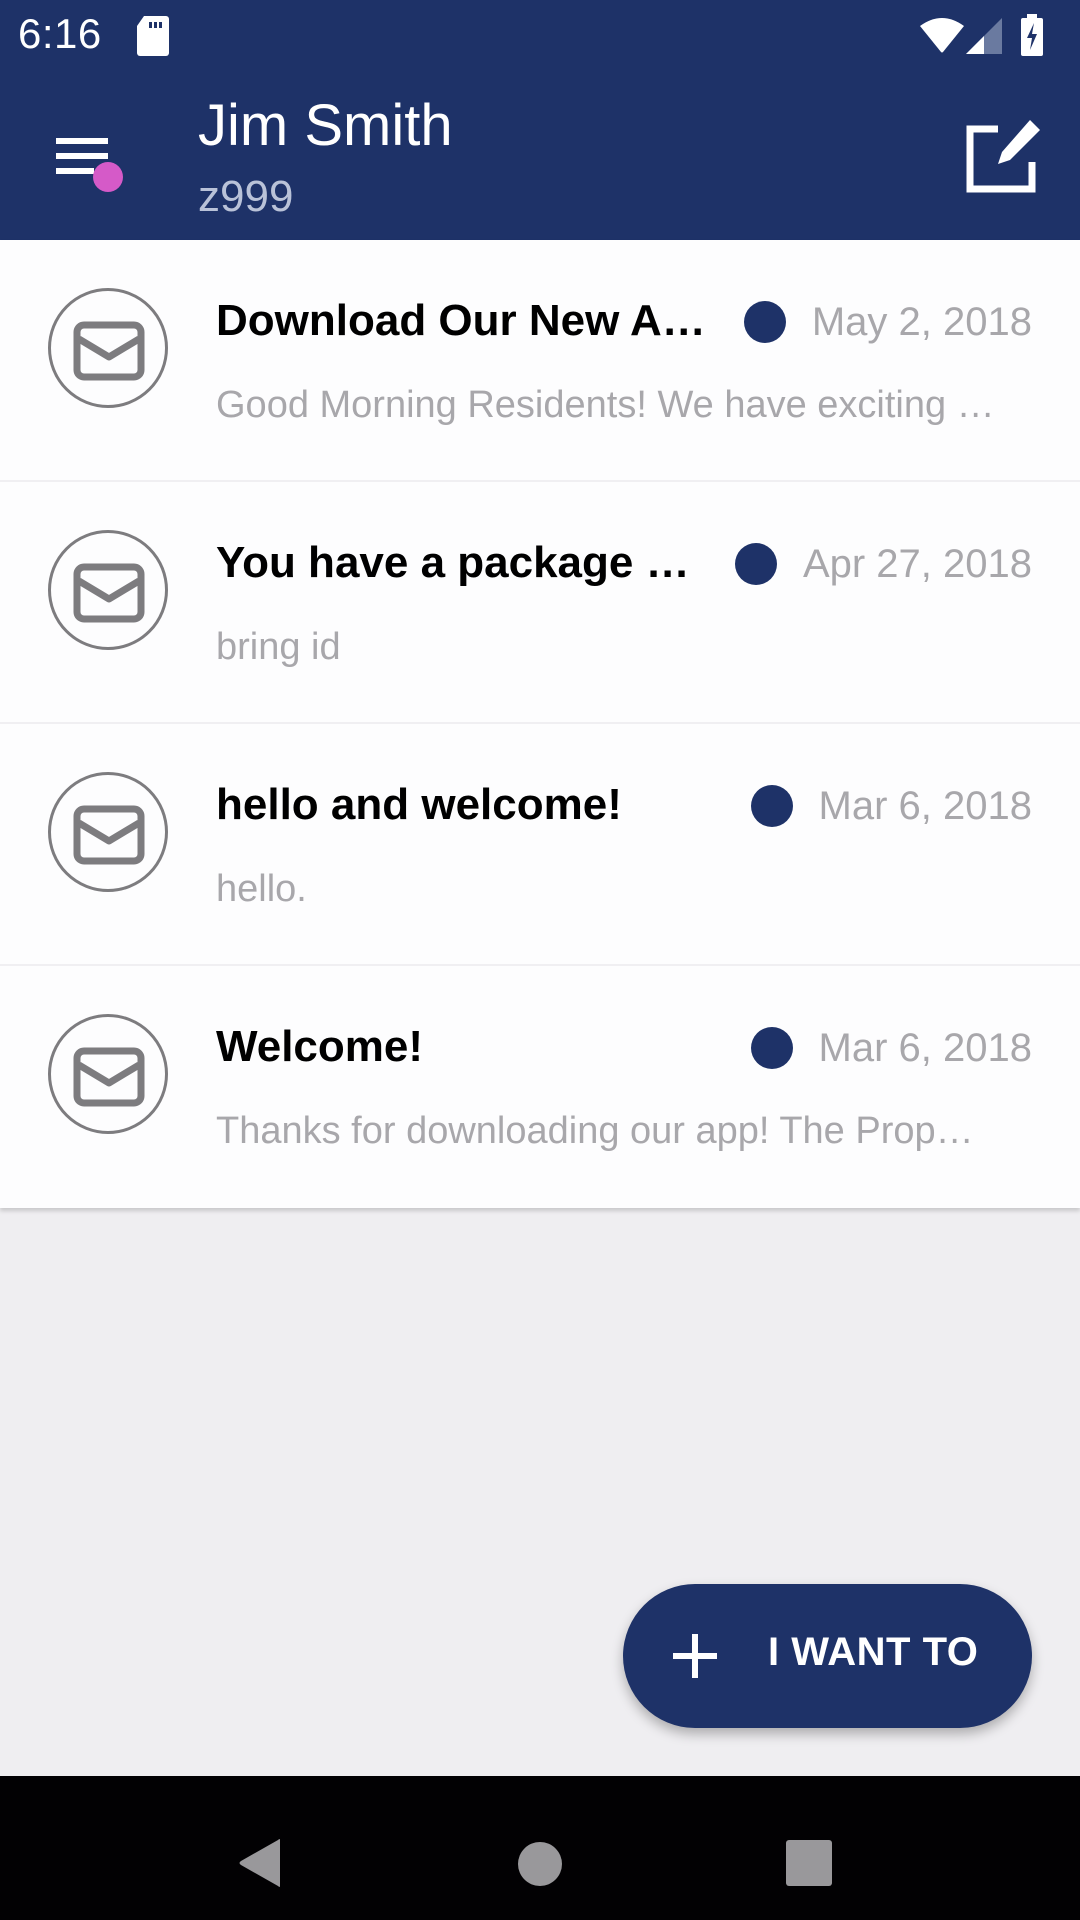 The width and height of the screenshot is (1080, 1920). What do you see at coordinates (108, 177) in the screenshot?
I see `notification-badge` at bounding box center [108, 177].